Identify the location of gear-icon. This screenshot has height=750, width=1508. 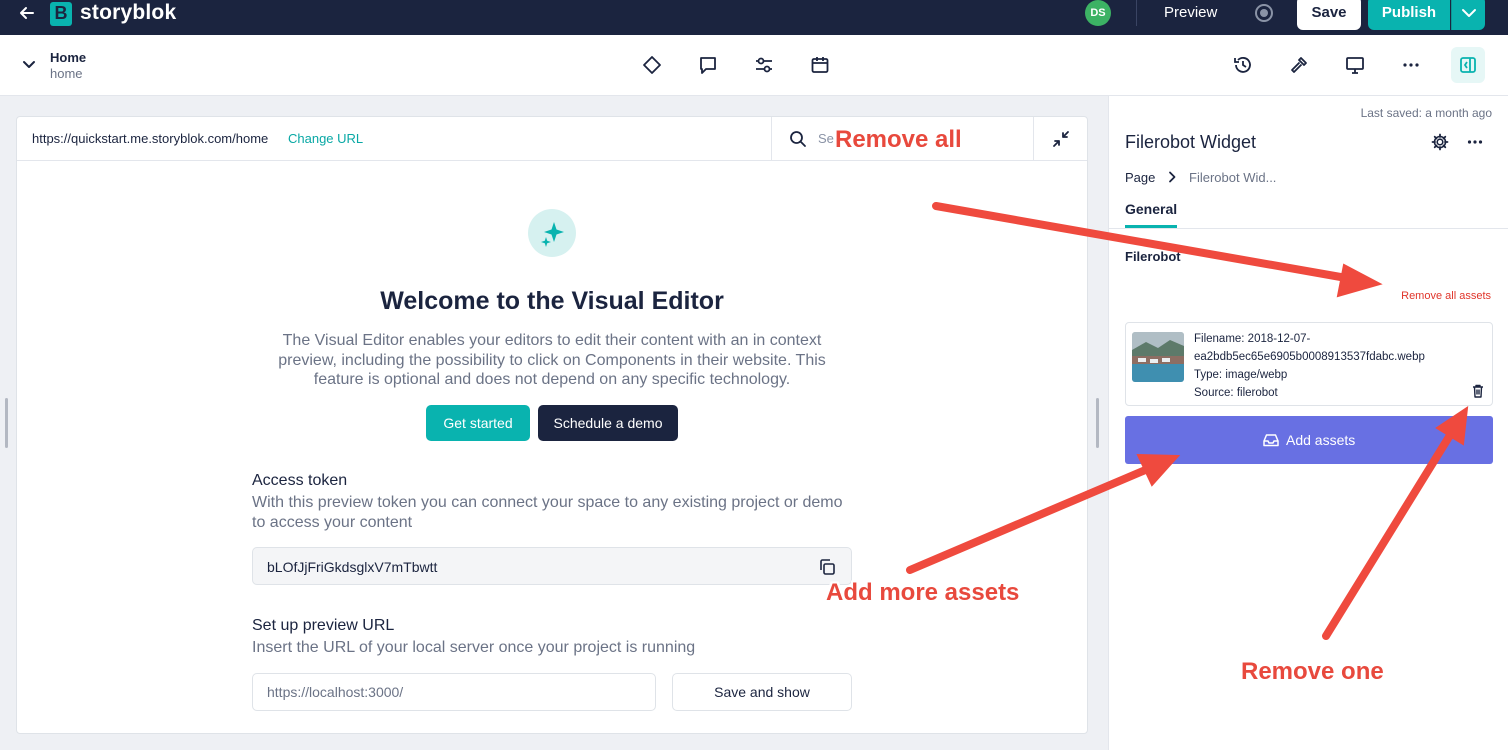
(1440, 142).